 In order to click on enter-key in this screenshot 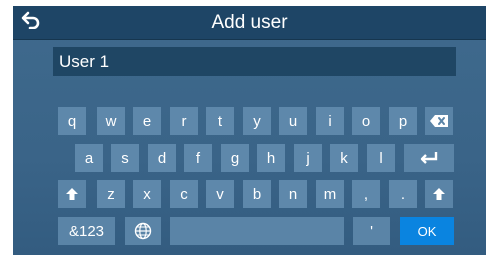, I will do `click(429, 158)`.